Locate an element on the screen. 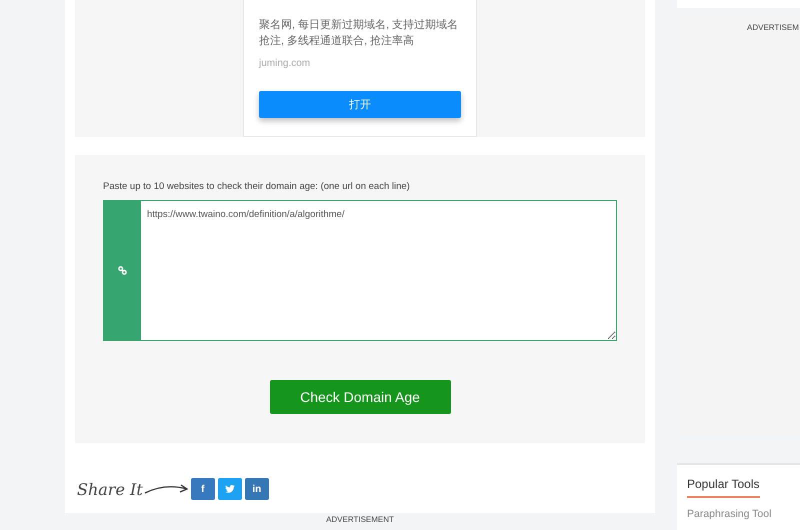 Image resolution: width=800 pixels, height=530 pixels. advertisement-label: ADVERTISEMENT is located at coordinates (360, 519).